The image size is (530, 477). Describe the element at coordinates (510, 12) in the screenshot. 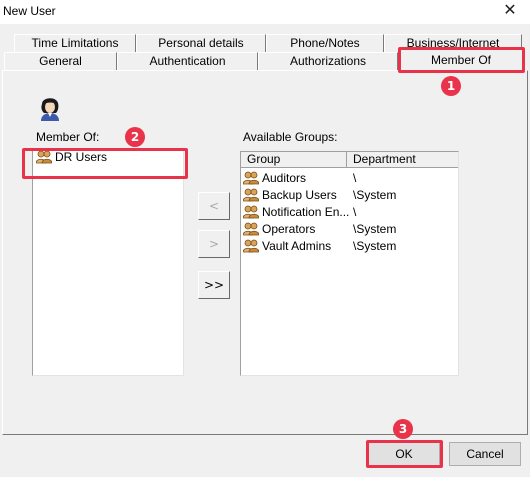

I see `close-icon: ✕` at that location.